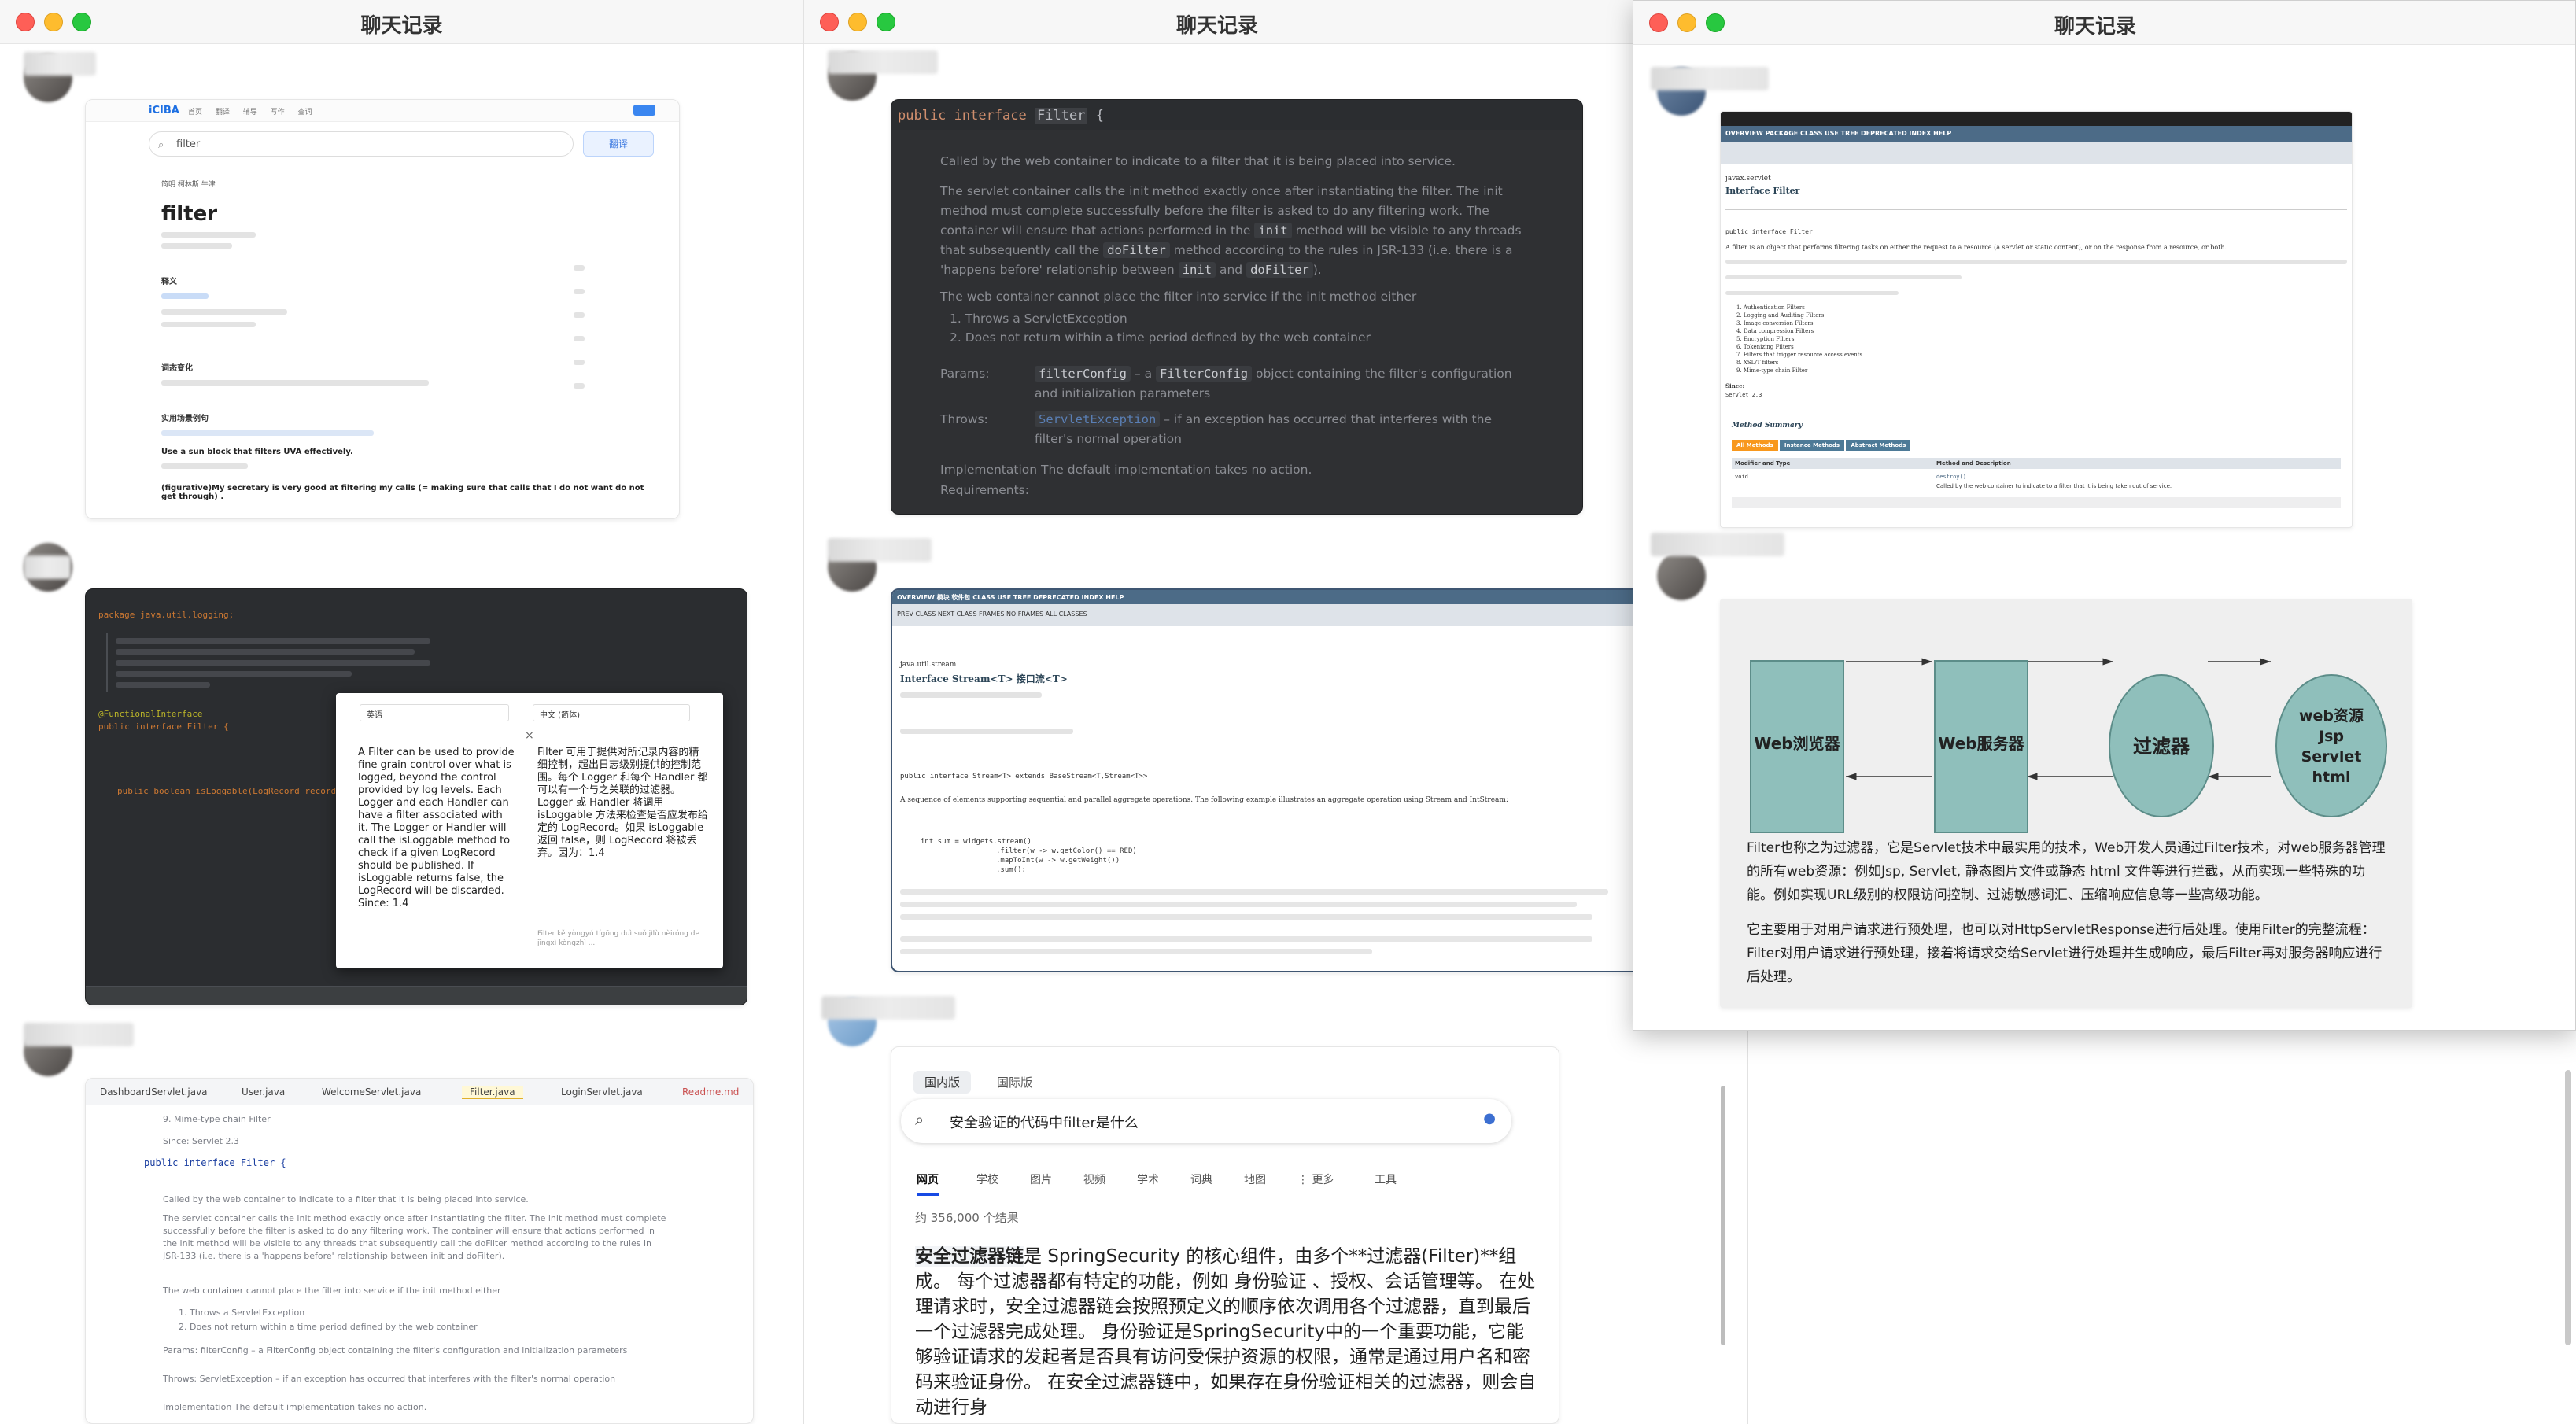 This screenshot has height=1424, width=2576. I want to click on dictionary-nav-links: 首页 翻译 辅导 写作 查词, so click(250, 113).